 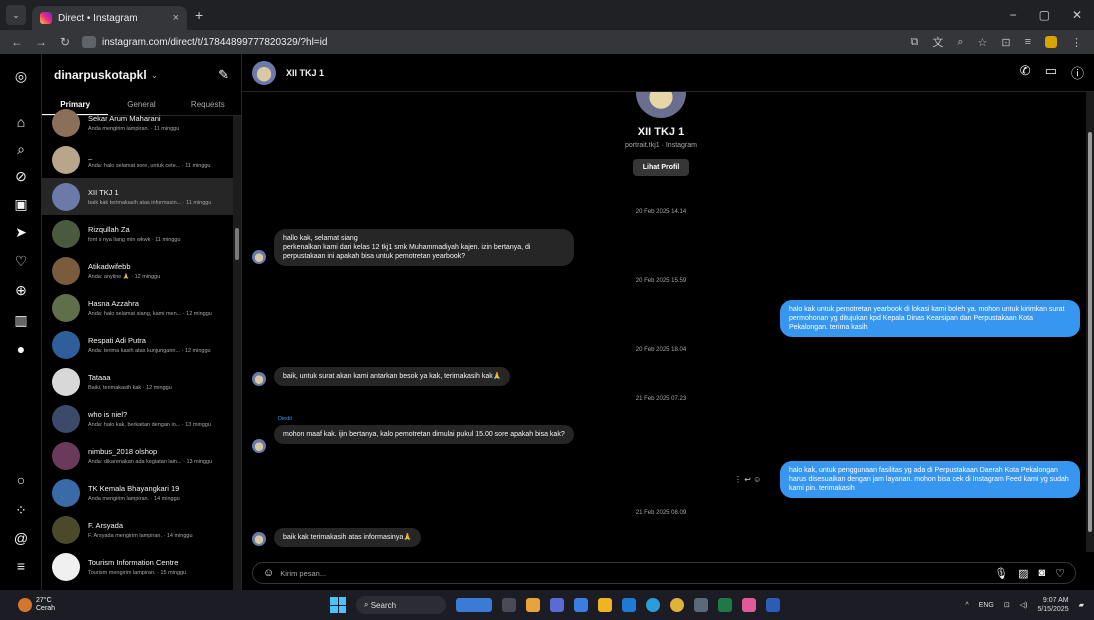 I want to click on messages-icon: ➤, so click(x=21, y=232).